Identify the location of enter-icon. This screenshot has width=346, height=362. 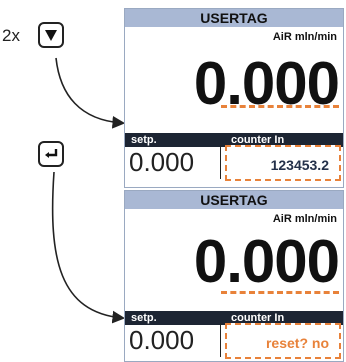
(51, 153).